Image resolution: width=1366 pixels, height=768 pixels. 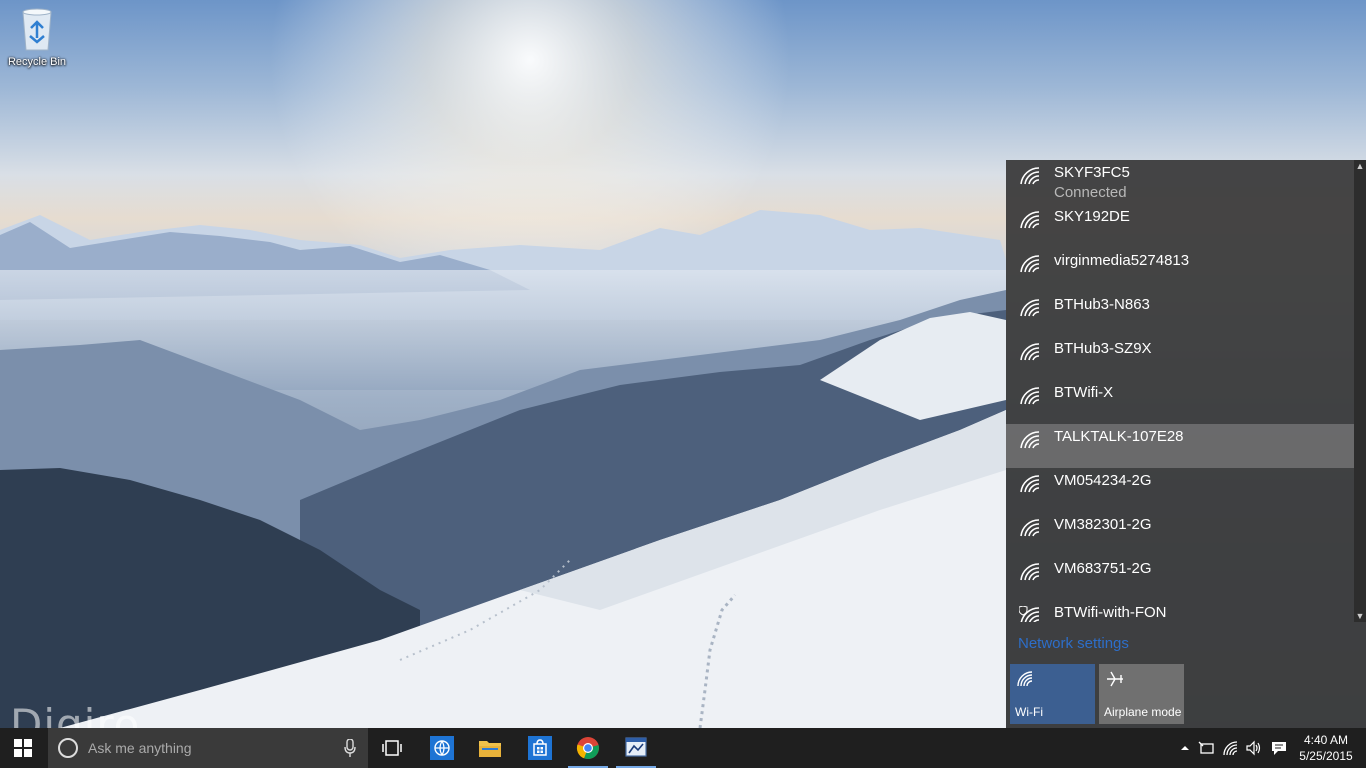 What do you see at coordinates (1180, 578) in the screenshot?
I see `network-item-vm683751: VM683751-2G` at bounding box center [1180, 578].